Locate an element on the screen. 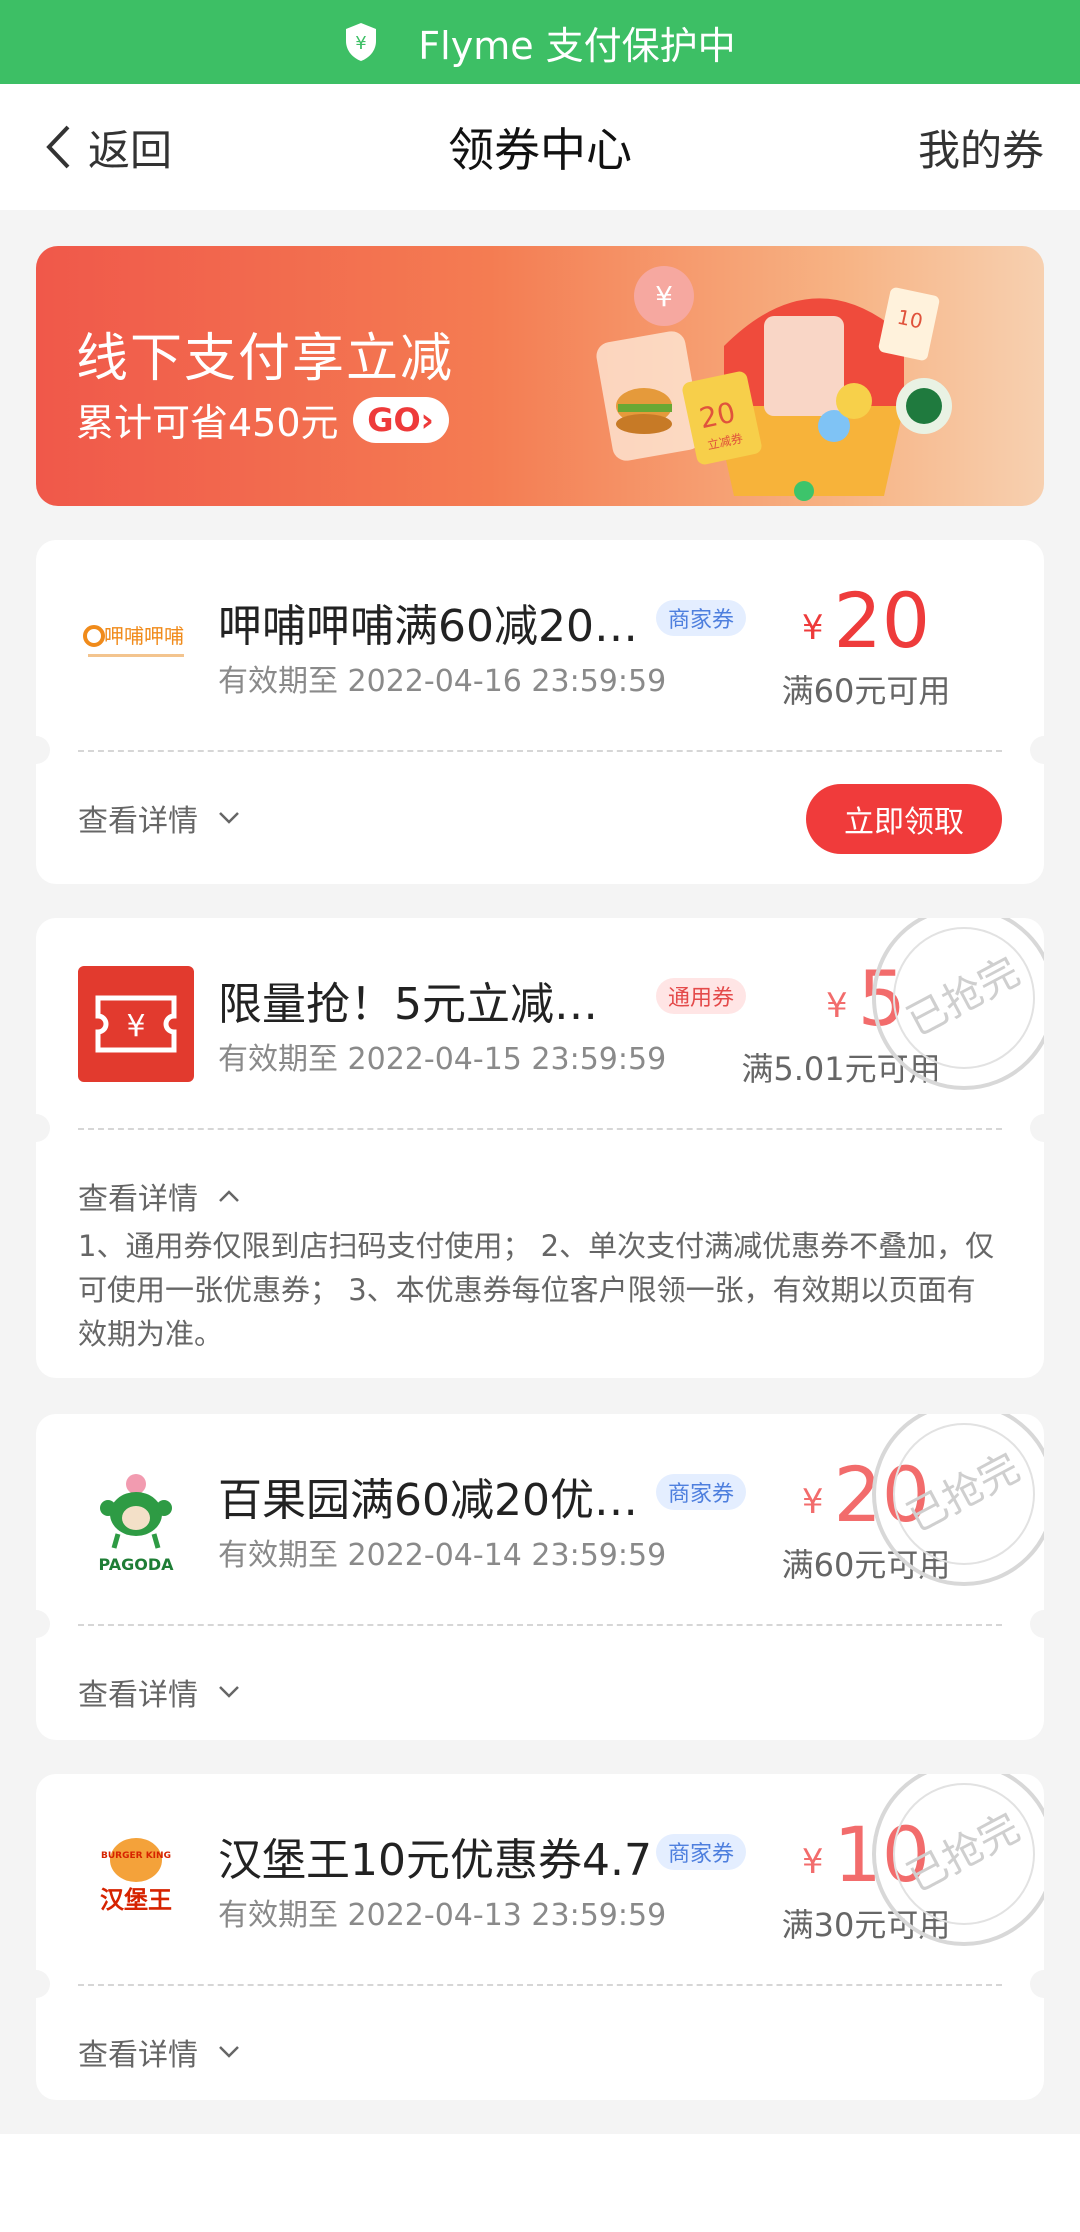 The width and height of the screenshot is (1080, 2232). coupon-expiry: 有效期至 2022-04-16 23:59:59 is located at coordinates (442, 681).